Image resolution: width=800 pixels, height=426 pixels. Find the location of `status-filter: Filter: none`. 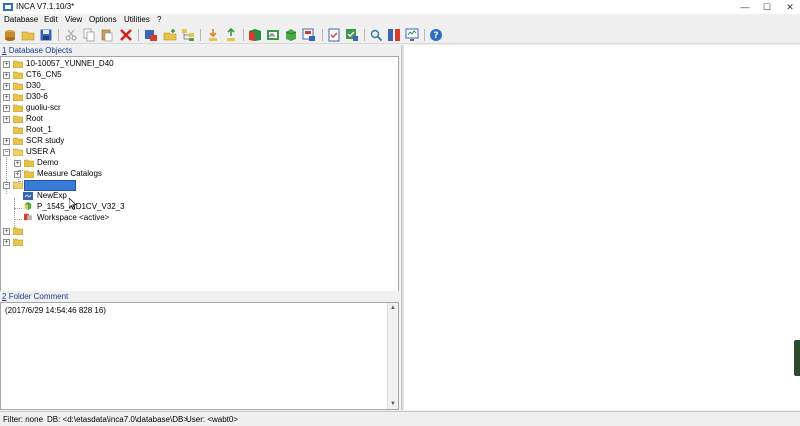

status-filter: Filter: none is located at coordinates (23, 419).